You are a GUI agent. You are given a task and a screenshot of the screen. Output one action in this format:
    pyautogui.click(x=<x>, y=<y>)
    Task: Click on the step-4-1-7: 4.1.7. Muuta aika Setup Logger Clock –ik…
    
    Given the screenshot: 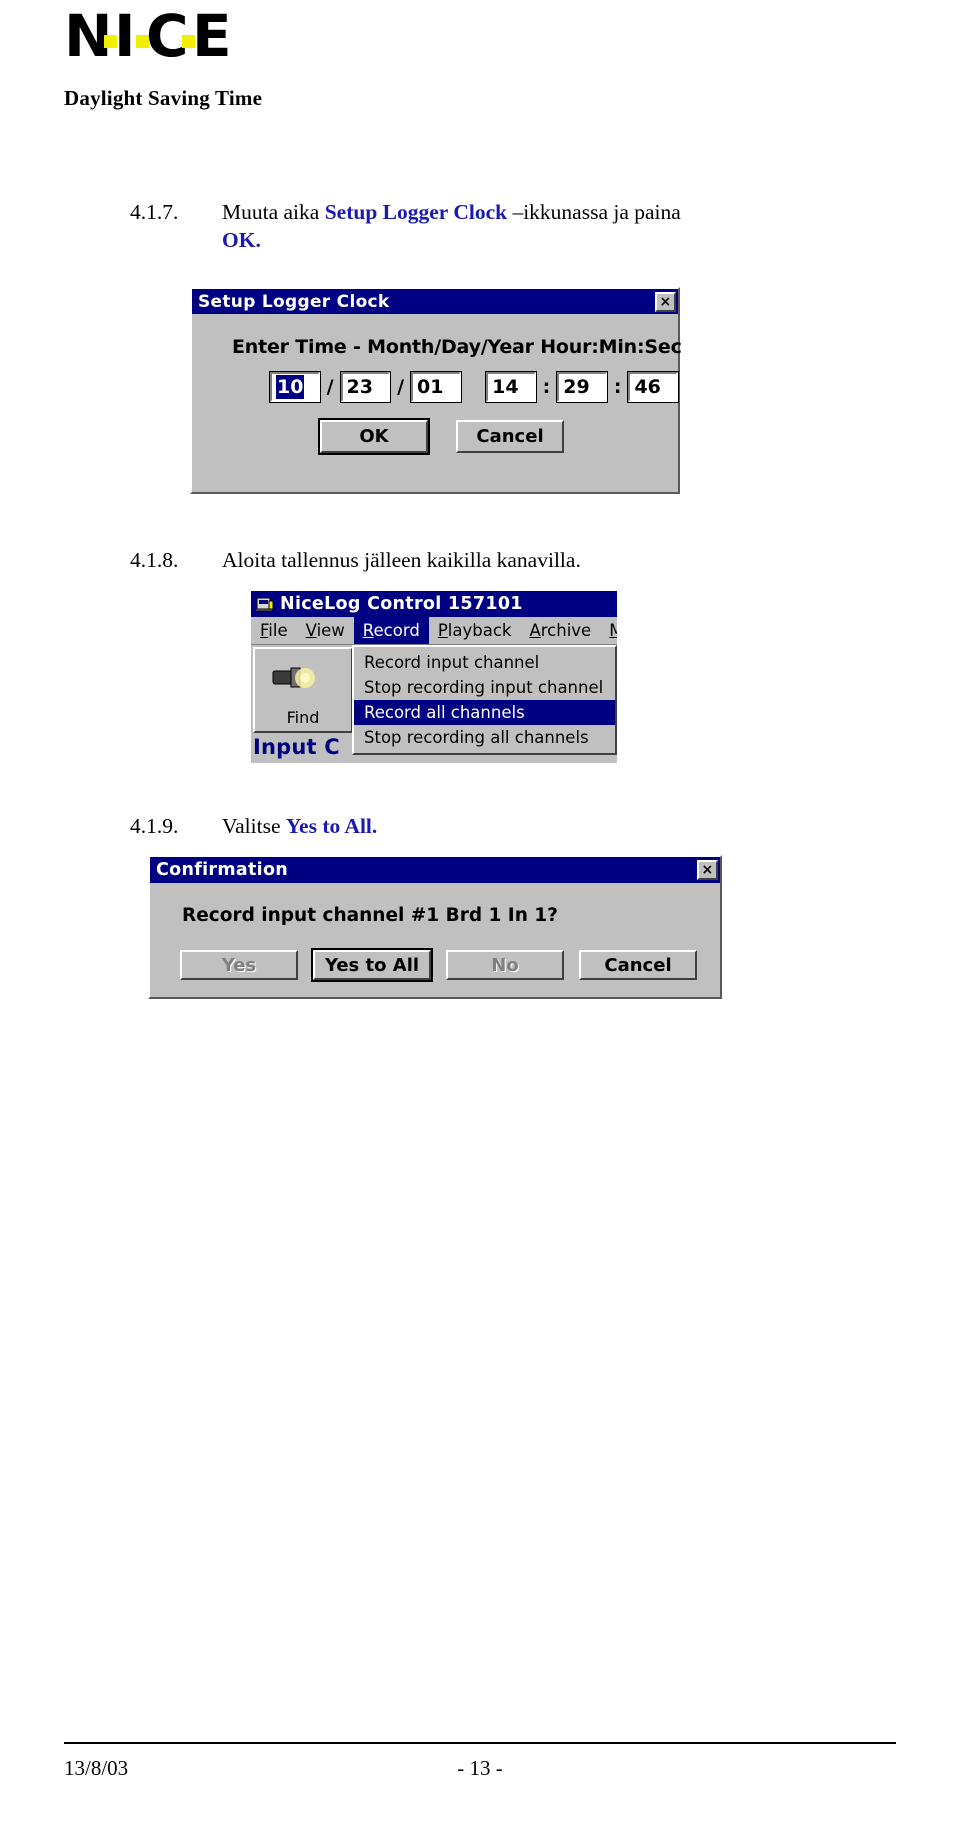 What is the action you would take?
    pyautogui.click(x=410, y=226)
    